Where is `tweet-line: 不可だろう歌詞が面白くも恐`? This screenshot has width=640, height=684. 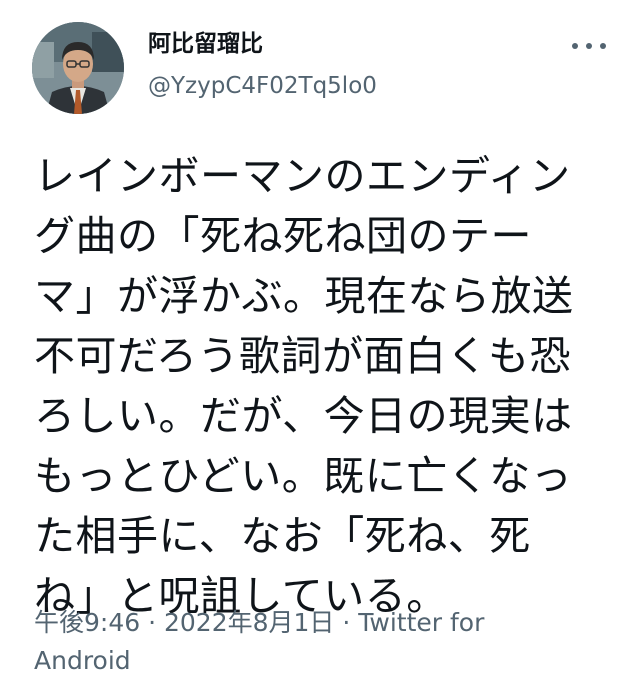
tweet-line: 不可だろう歌詞が面白くも恐 is located at coordinates (303, 356).